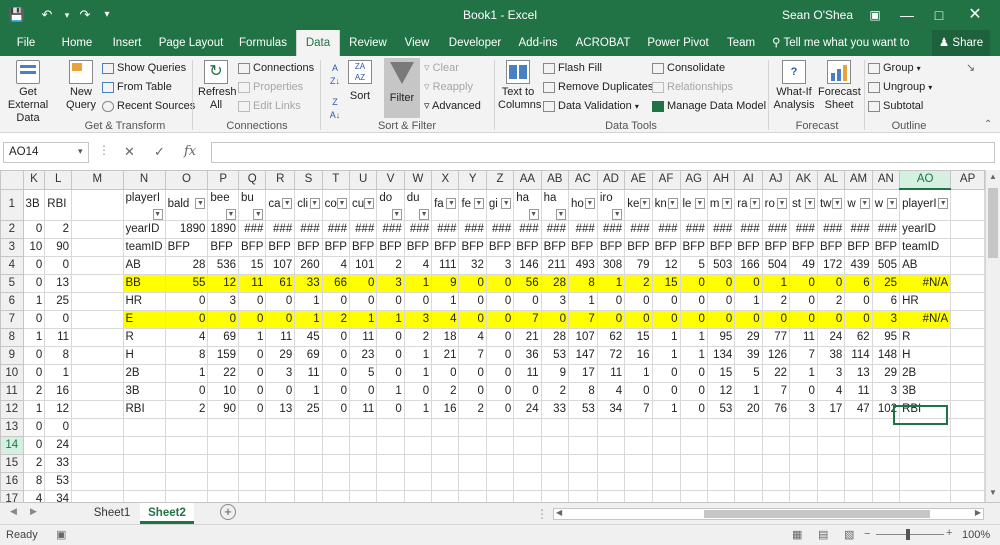 This screenshot has height=545, width=1000. I want to click on reapply-button: ▿ Reapply, so click(448, 87).